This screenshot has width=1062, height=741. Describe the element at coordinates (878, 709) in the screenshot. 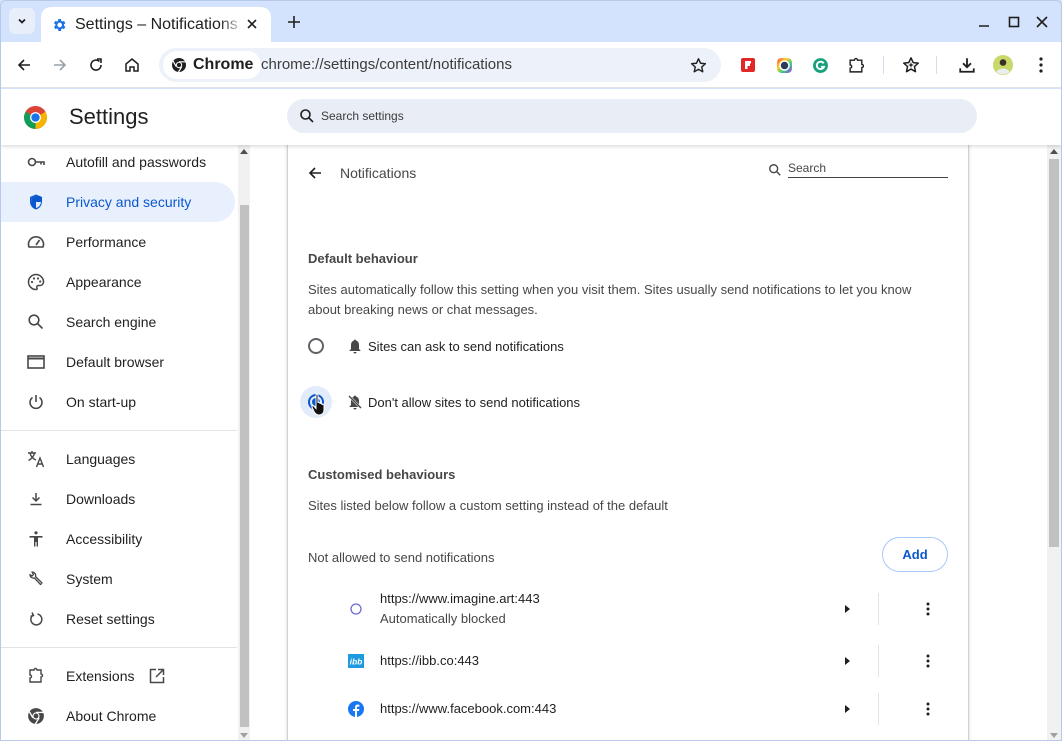

I see `row-divider` at that location.